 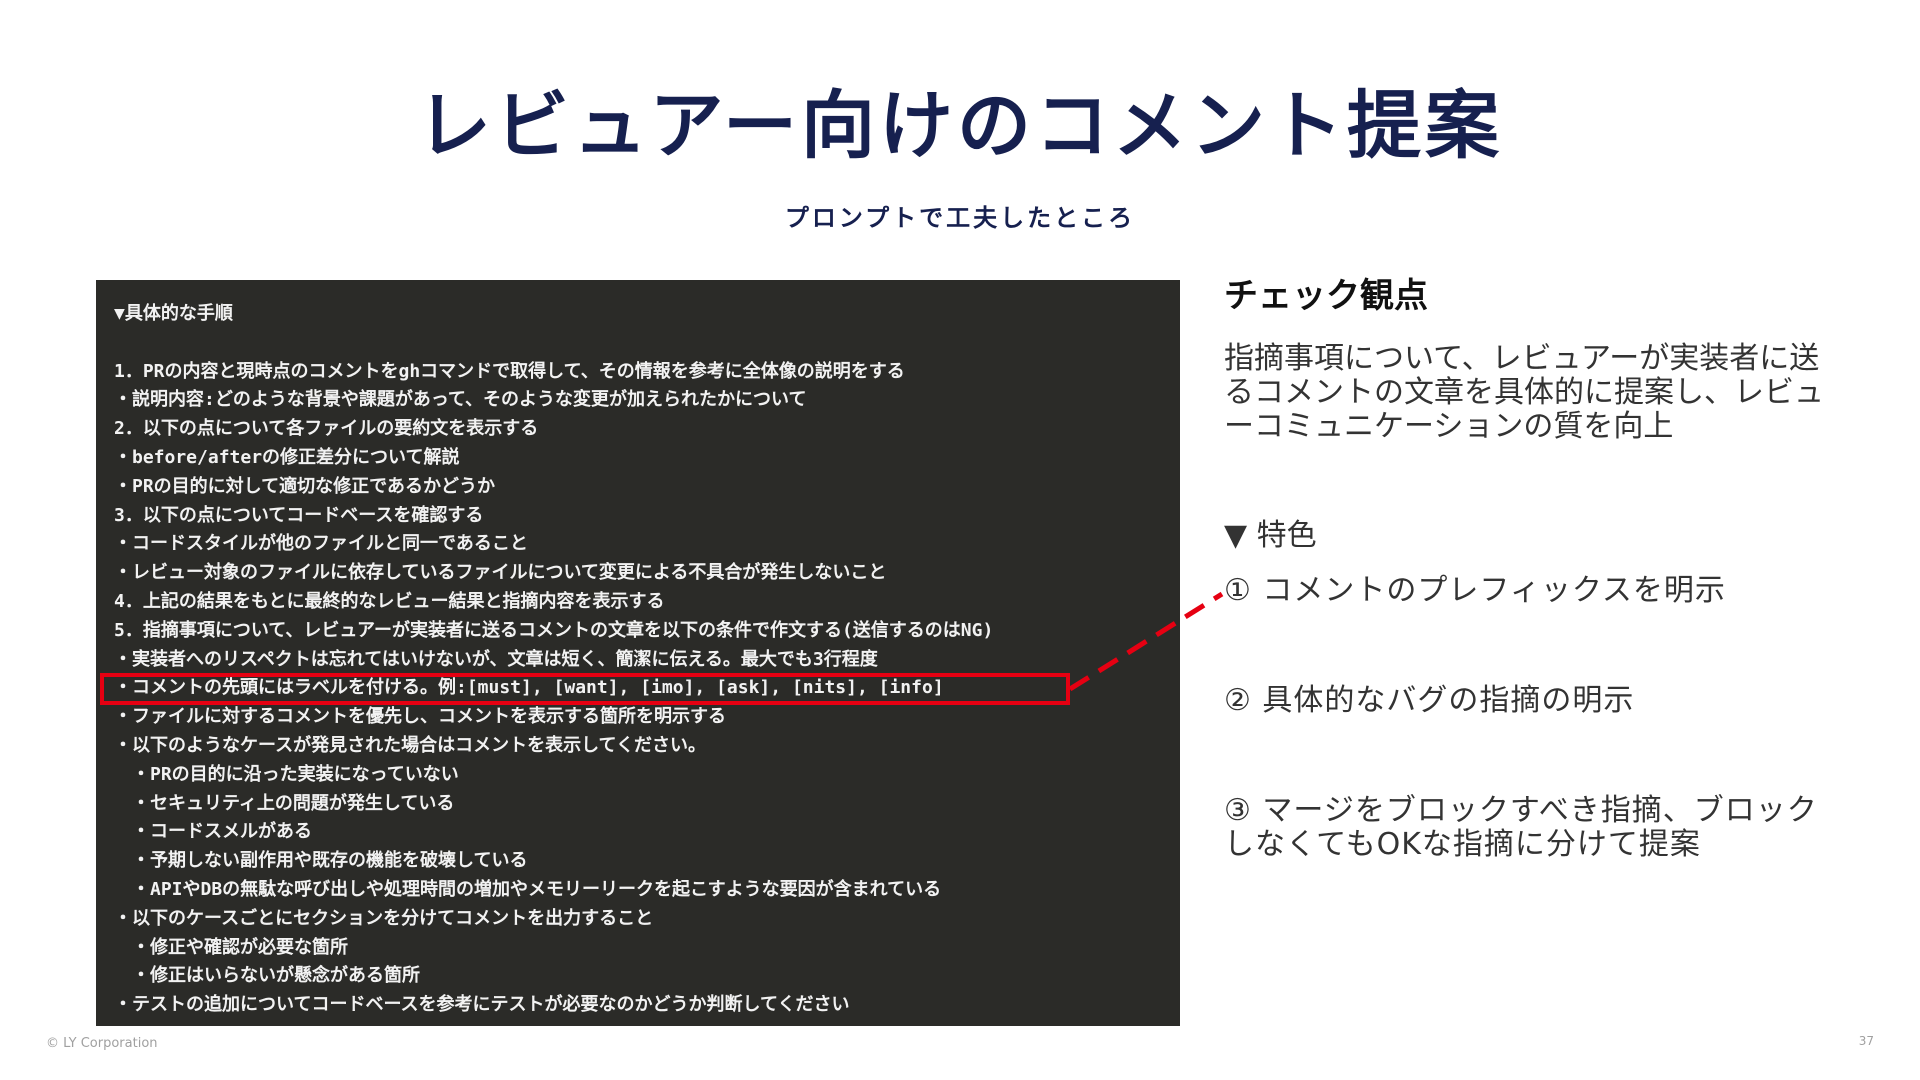 I want to click on code-line: ・修正はいらないが懸念がある箇所, so click(x=267, y=976).